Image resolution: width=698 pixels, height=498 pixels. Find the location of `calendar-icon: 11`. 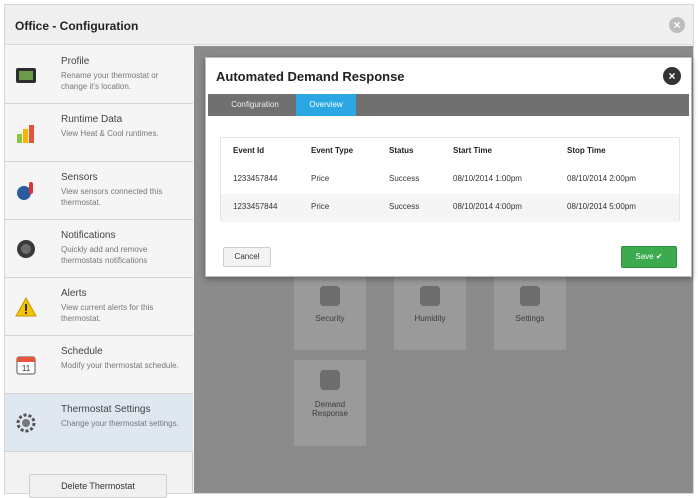

calendar-icon: 11 is located at coordinates (26, 365).